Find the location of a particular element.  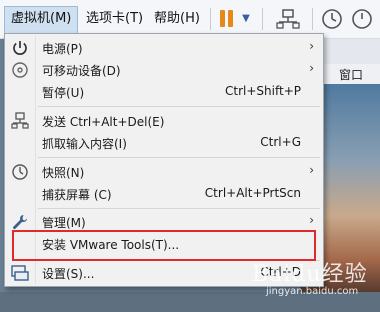

menu-item-label: 快照(N) is located at coordinates (63, 173).